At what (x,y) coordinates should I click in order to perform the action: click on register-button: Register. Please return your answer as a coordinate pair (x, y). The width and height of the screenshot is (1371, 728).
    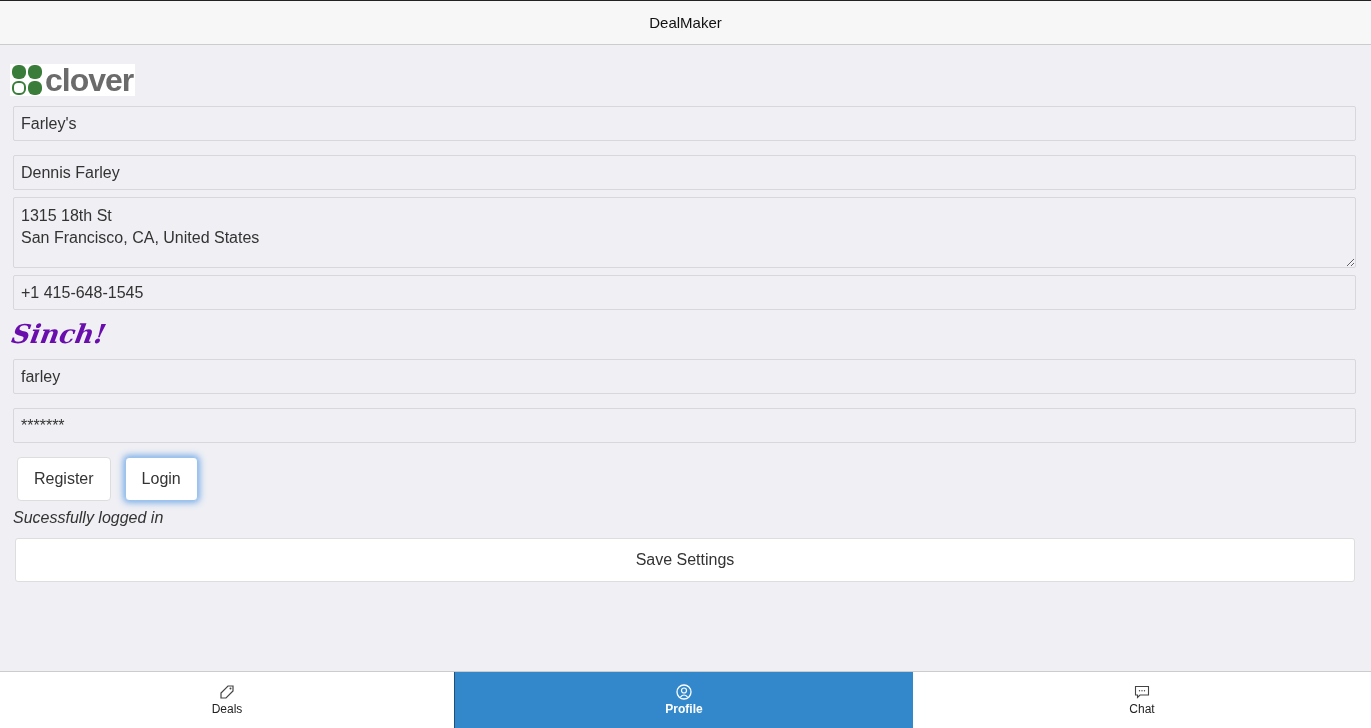
    Looking at the image, I should click on (64, 479).